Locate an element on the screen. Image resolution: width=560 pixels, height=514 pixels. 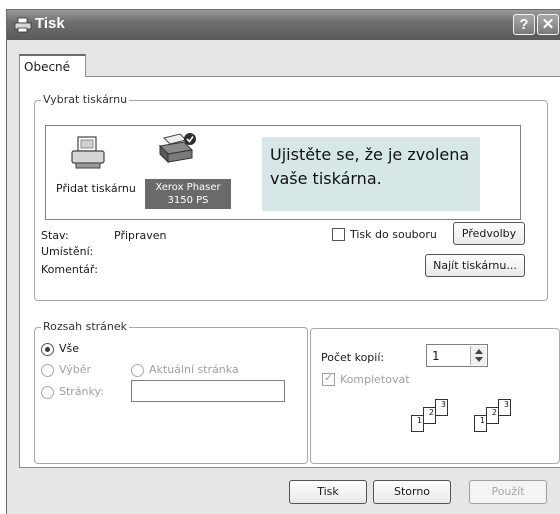
copies-value: 1 is located at coordinates (436, 356).